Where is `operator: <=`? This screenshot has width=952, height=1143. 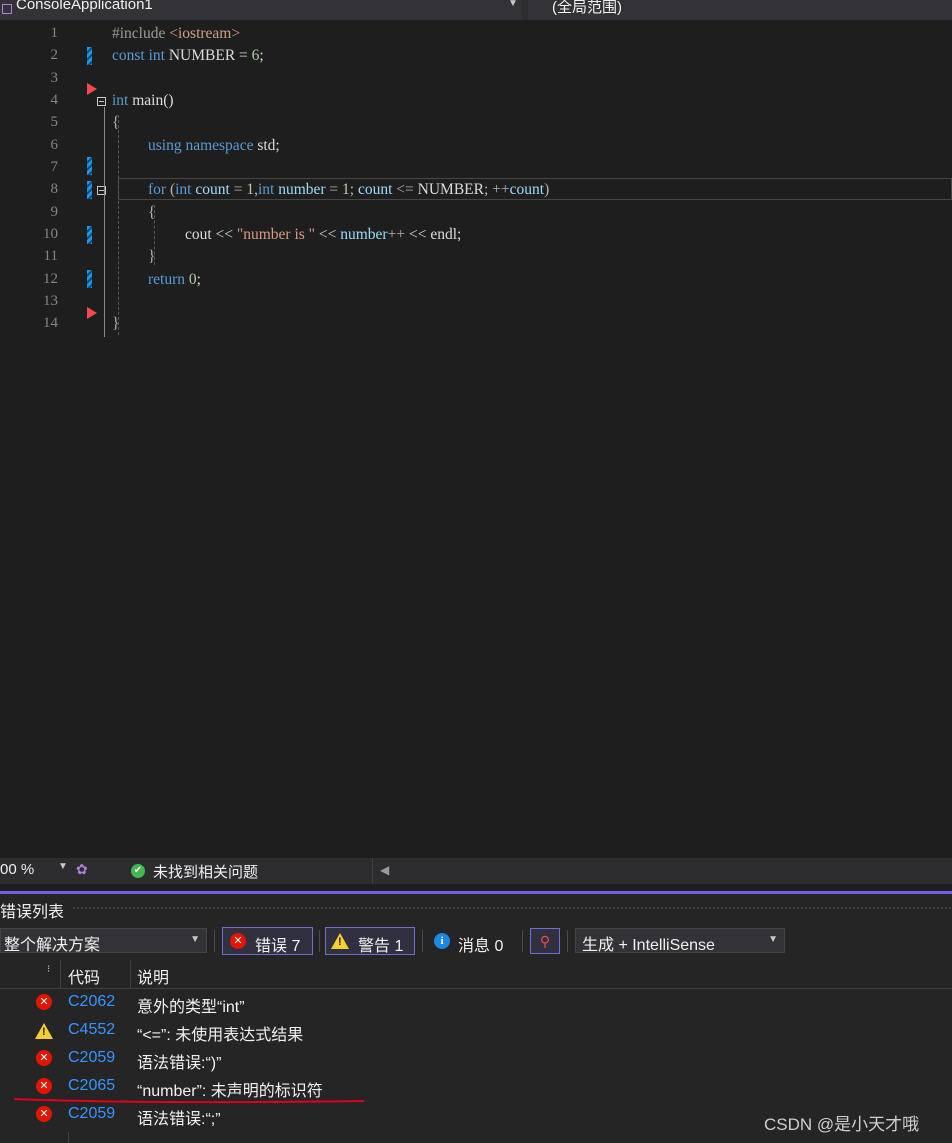
operator: <= is located at coordinates (405, 189).